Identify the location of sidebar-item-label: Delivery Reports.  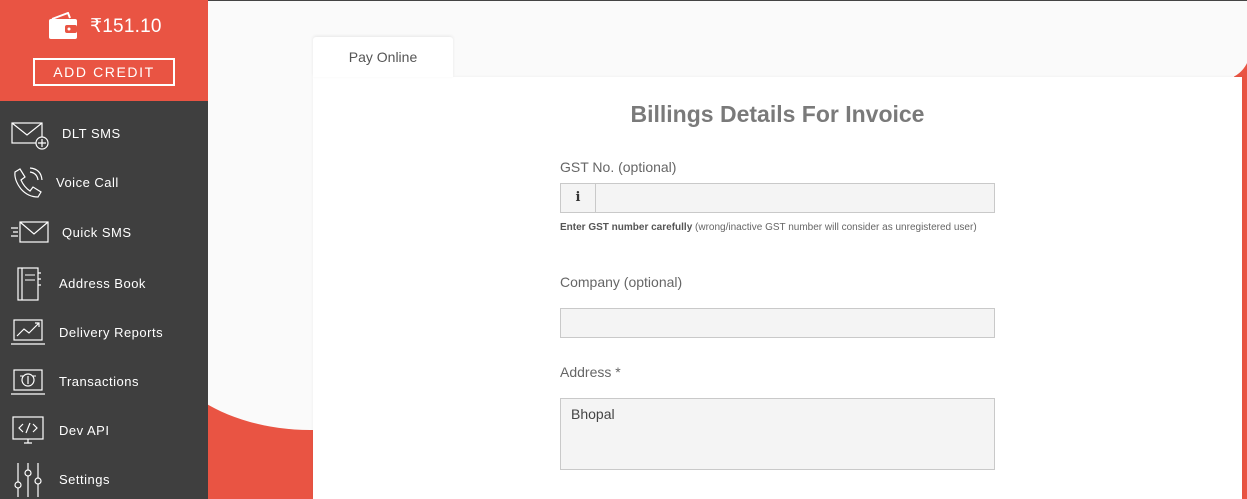
(111, 332).